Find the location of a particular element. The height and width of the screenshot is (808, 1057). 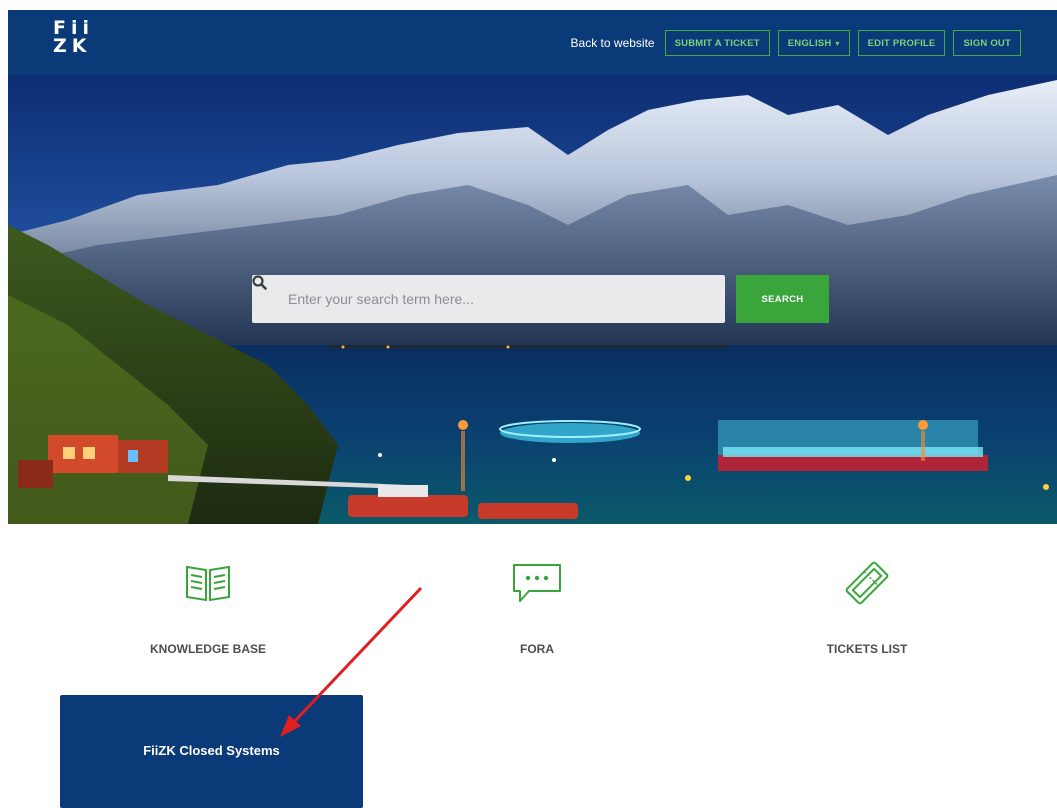

edit-profile-label: EDIT PROFILE is located at coordinates (901, 43).